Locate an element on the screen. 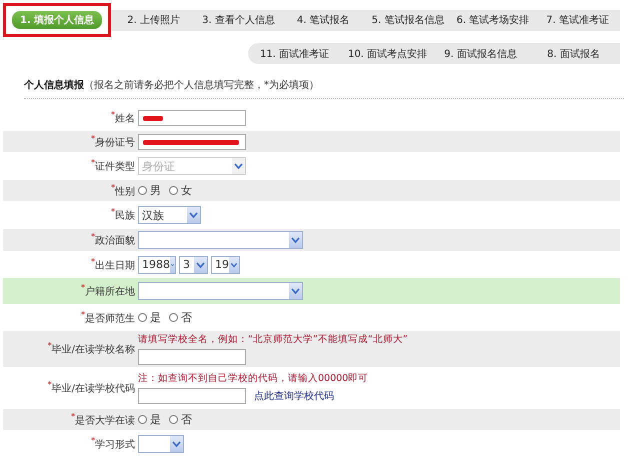 The image size is (640, 461). step-tab: 3. 查看个人信息 is located at coordinates (238, 20).